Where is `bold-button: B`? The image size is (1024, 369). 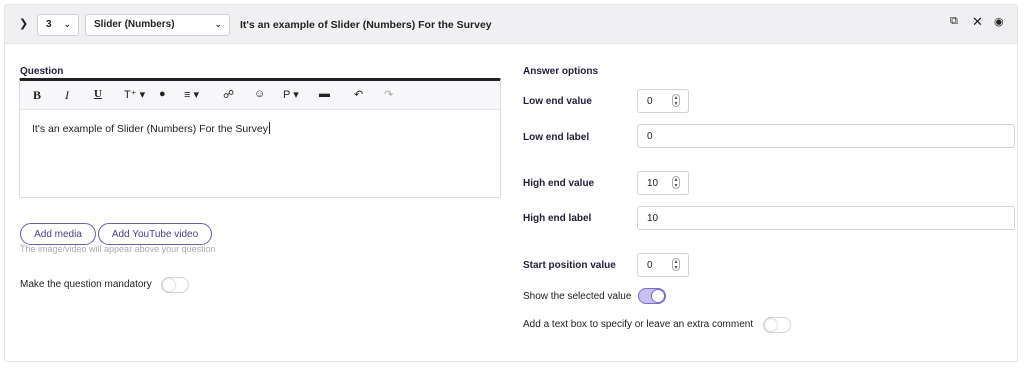 bold-button: B is located at coordinates (37, 95).